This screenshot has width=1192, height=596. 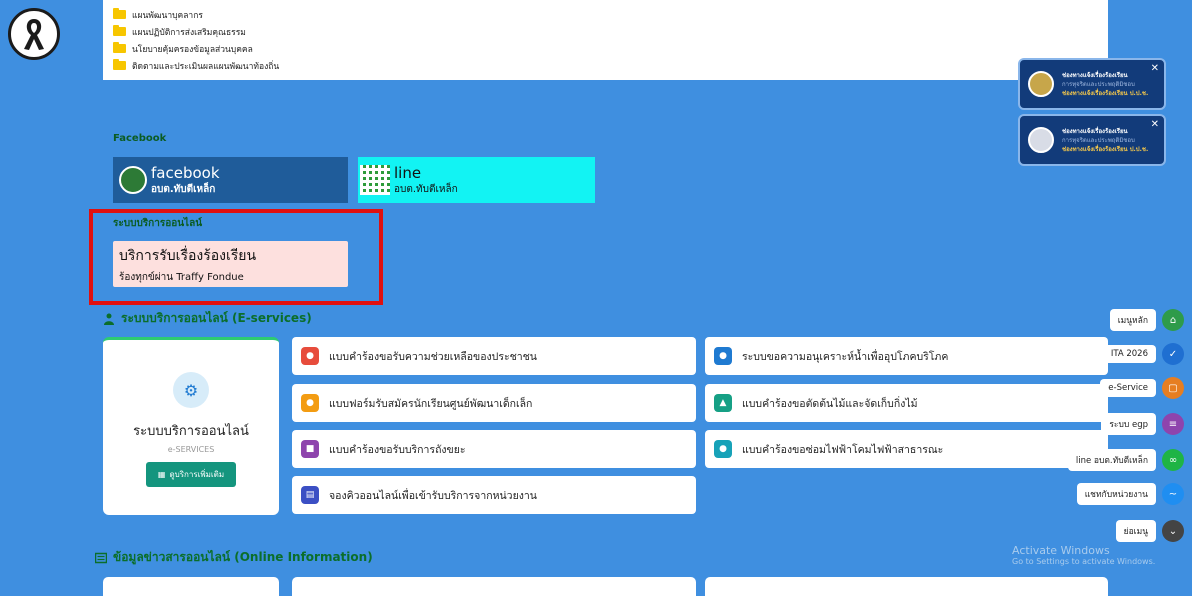 I want to click on service-item: ■ แบบคำร้องขอรับบริการถังขยะ, so click(x=494, y=449).